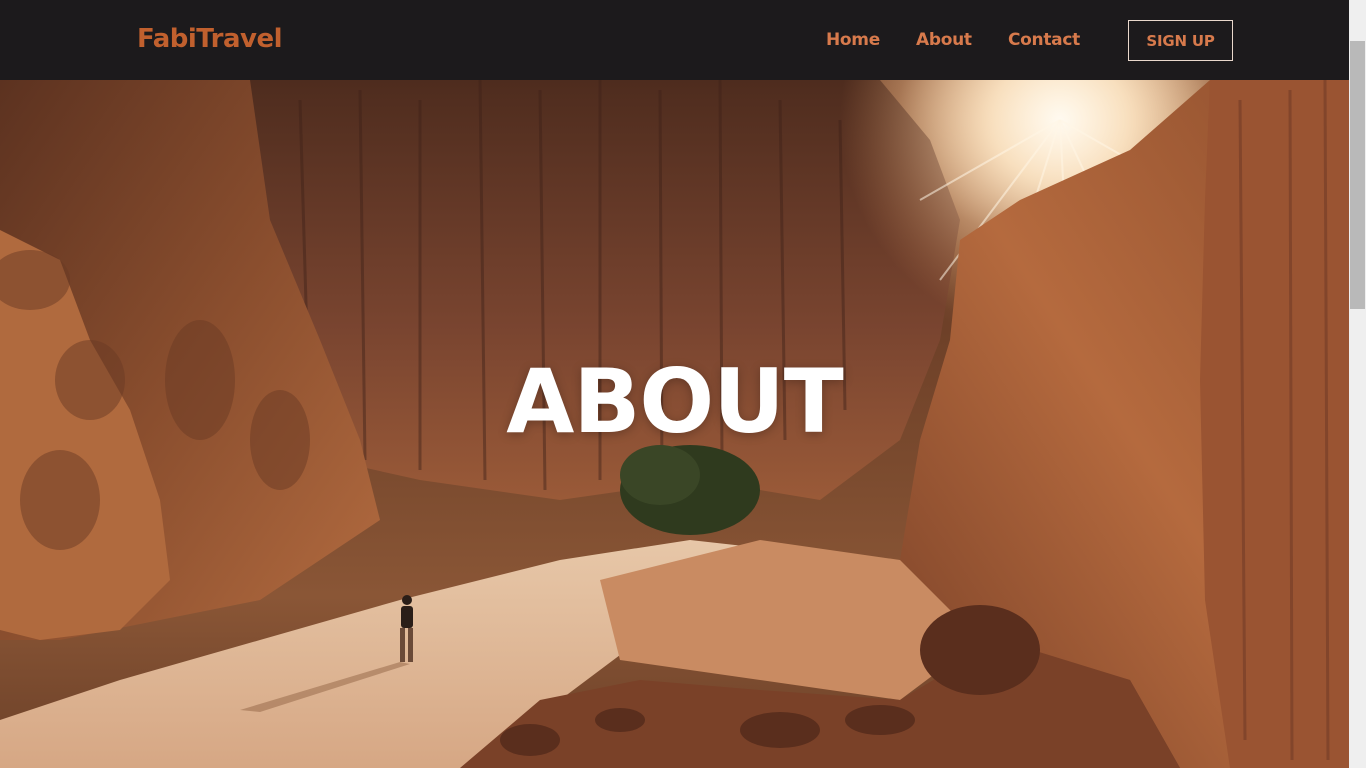 This screenshot has height=768, width=1366. Describe the element at coordinates (674, 401) in the screenshot. I see `page-title: ABOUT` at that location.